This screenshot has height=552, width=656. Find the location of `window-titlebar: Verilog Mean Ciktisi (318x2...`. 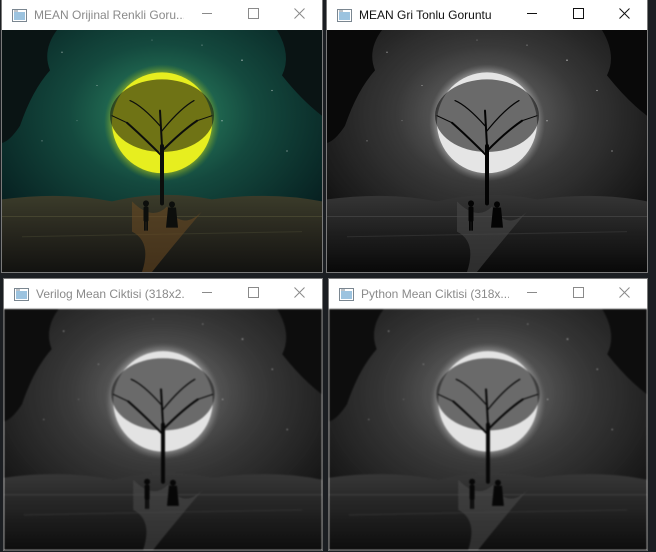

window-titlebar: Verilog Mean Ciktisi (318x2... is located at coordinates (163, 294).